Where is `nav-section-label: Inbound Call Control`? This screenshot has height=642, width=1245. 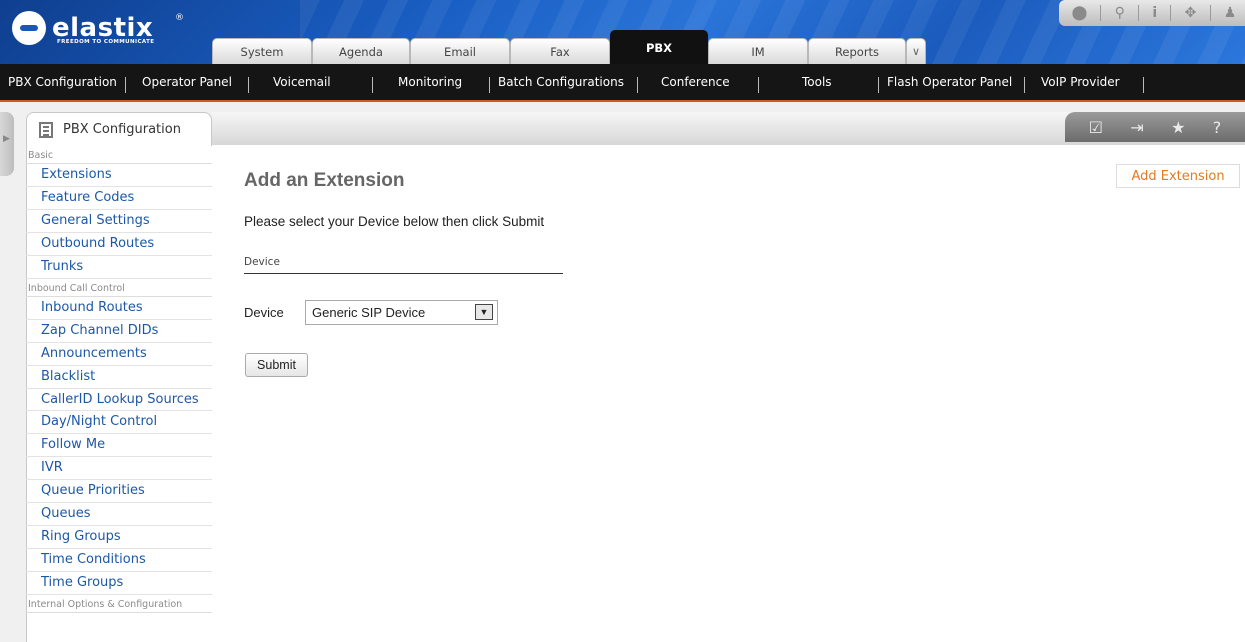
nav-section-label: Inbound Call Control is located at coordinates (119, 288).